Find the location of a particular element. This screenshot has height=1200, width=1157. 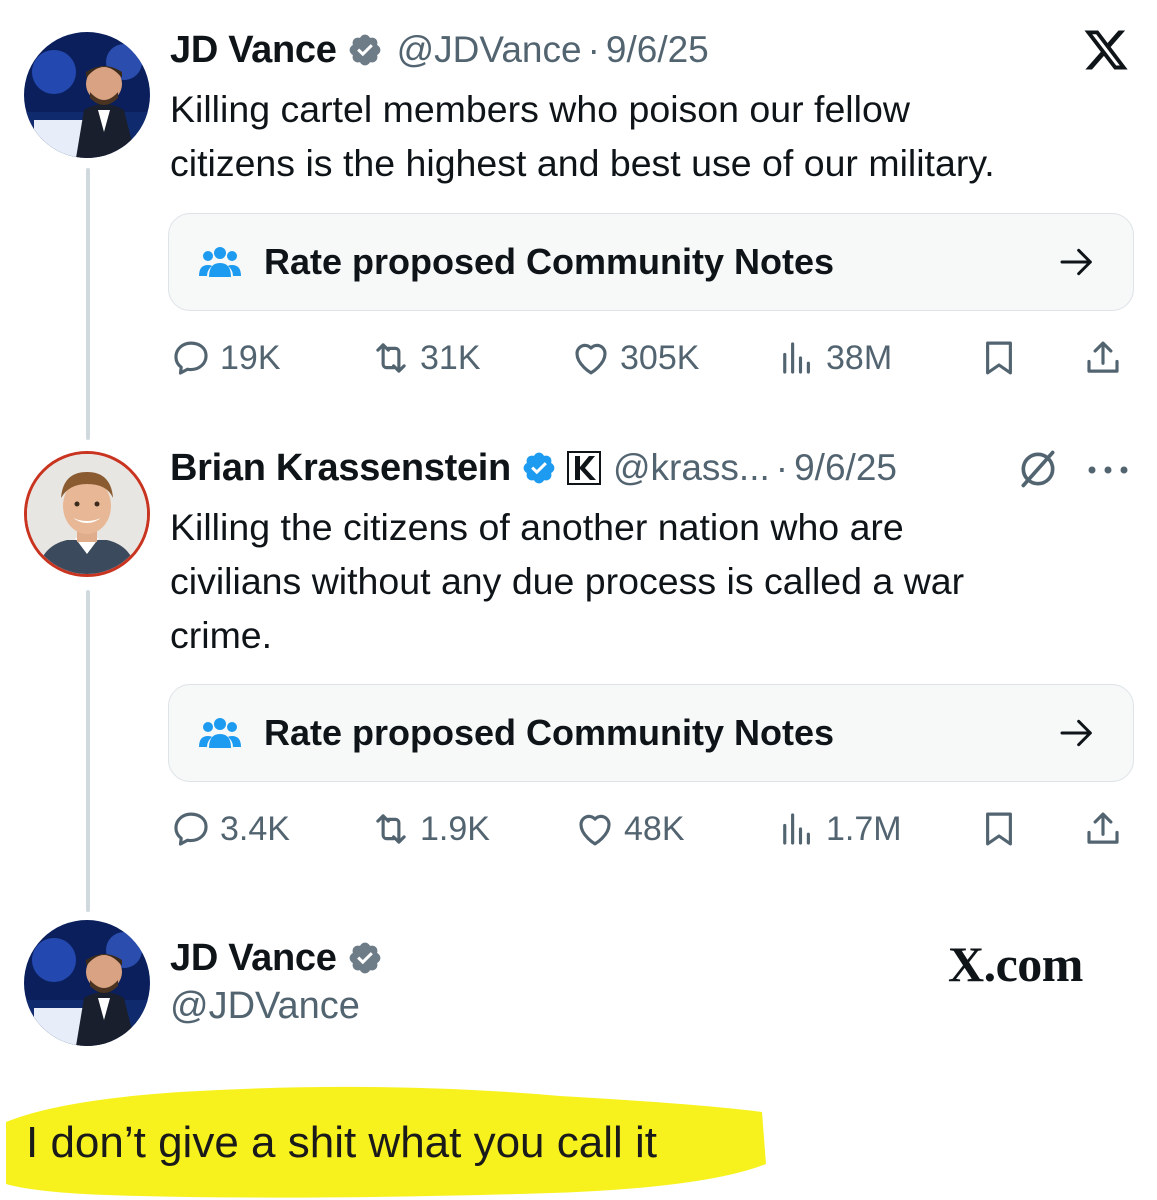

like-button: 48K is located at coordinates (629, 829).